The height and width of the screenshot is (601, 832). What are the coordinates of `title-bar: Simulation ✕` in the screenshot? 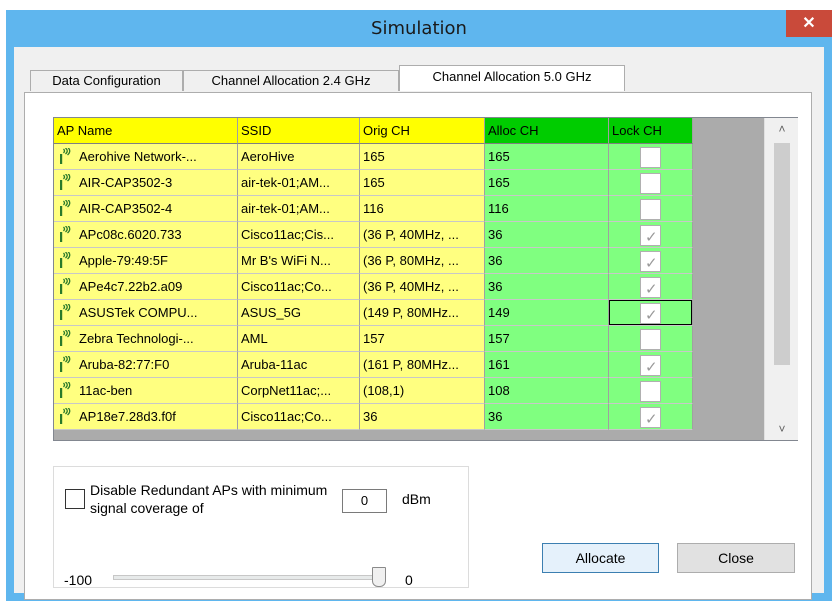 It's located at (419, 28).